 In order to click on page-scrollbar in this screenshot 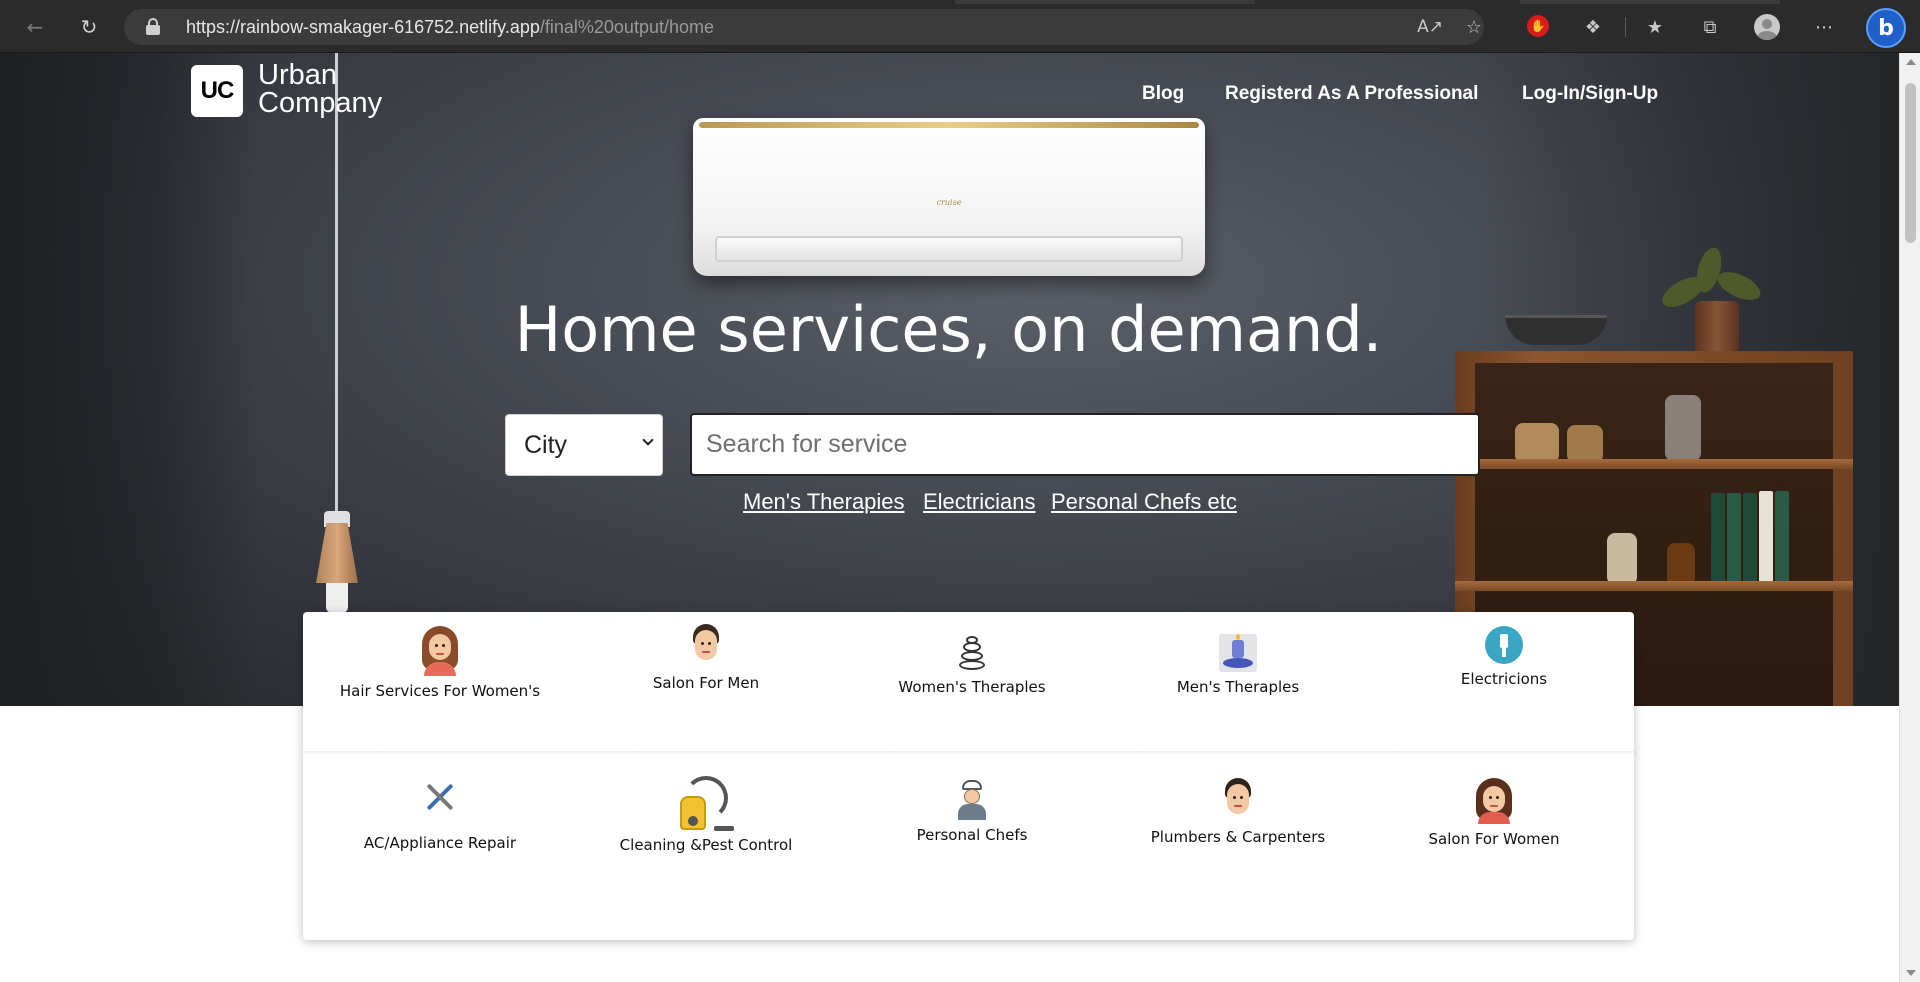, I will do `click(1909, 517)`.